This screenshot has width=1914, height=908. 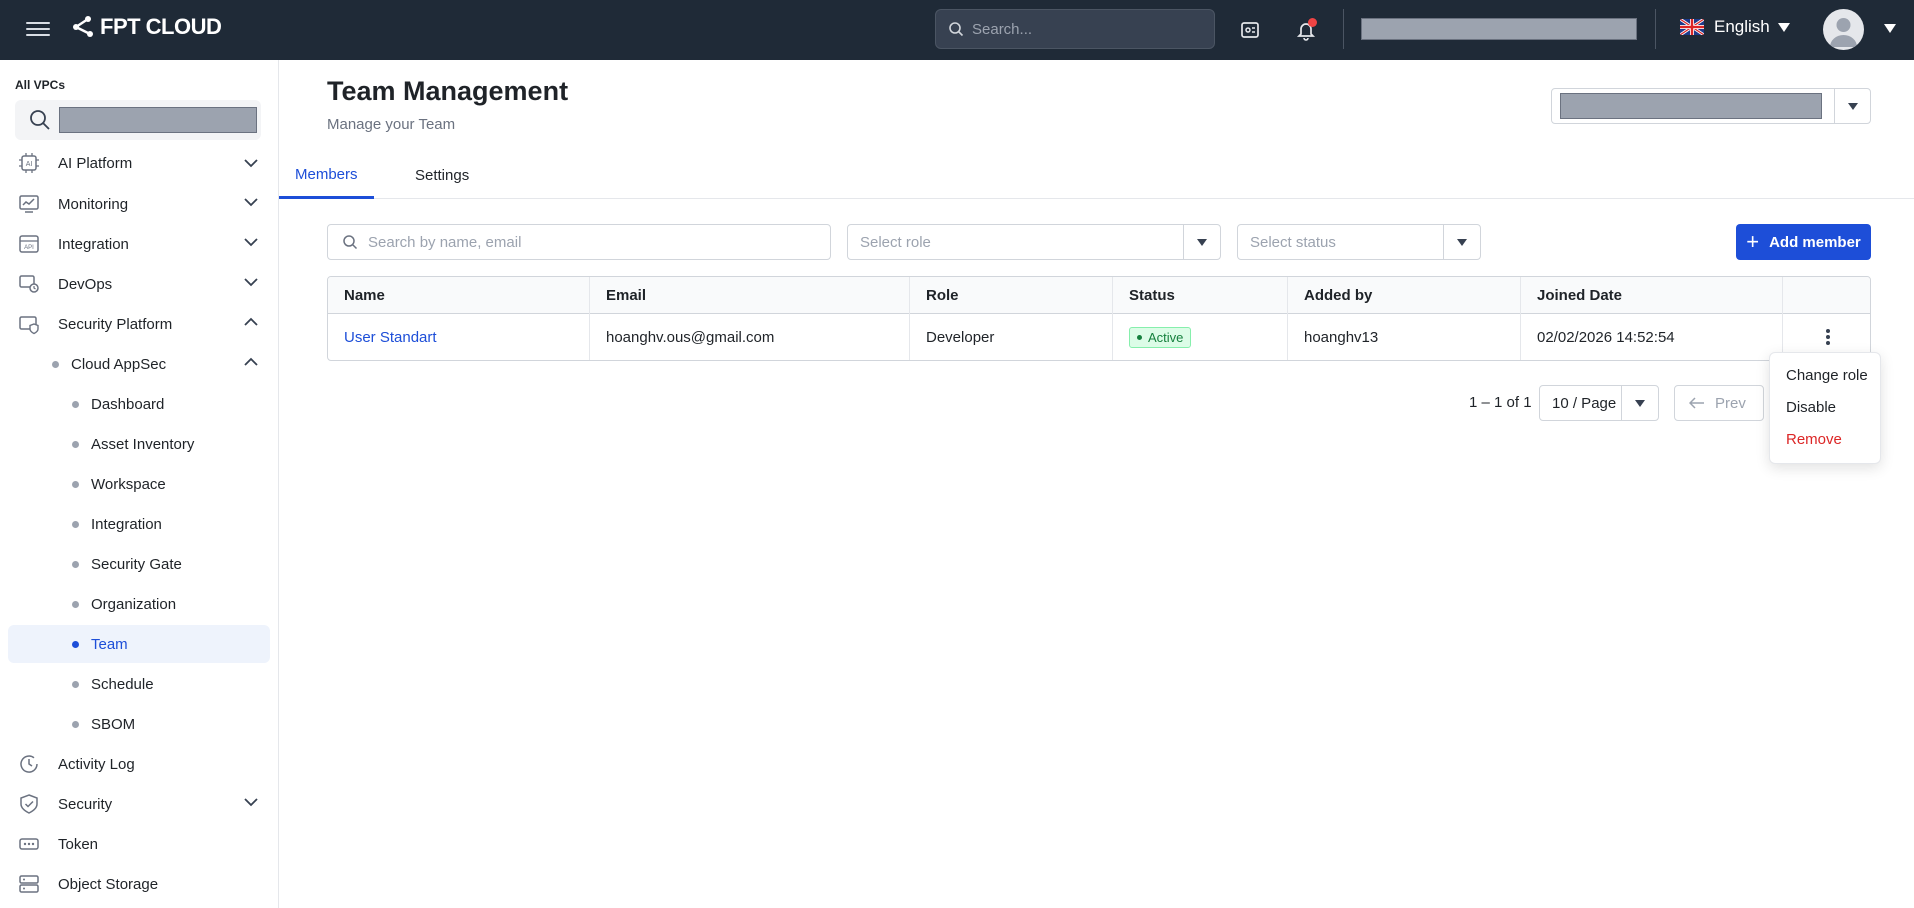 I want to click on sidebar-item-object-storage: Object Storage, so click(x=139, y=884).